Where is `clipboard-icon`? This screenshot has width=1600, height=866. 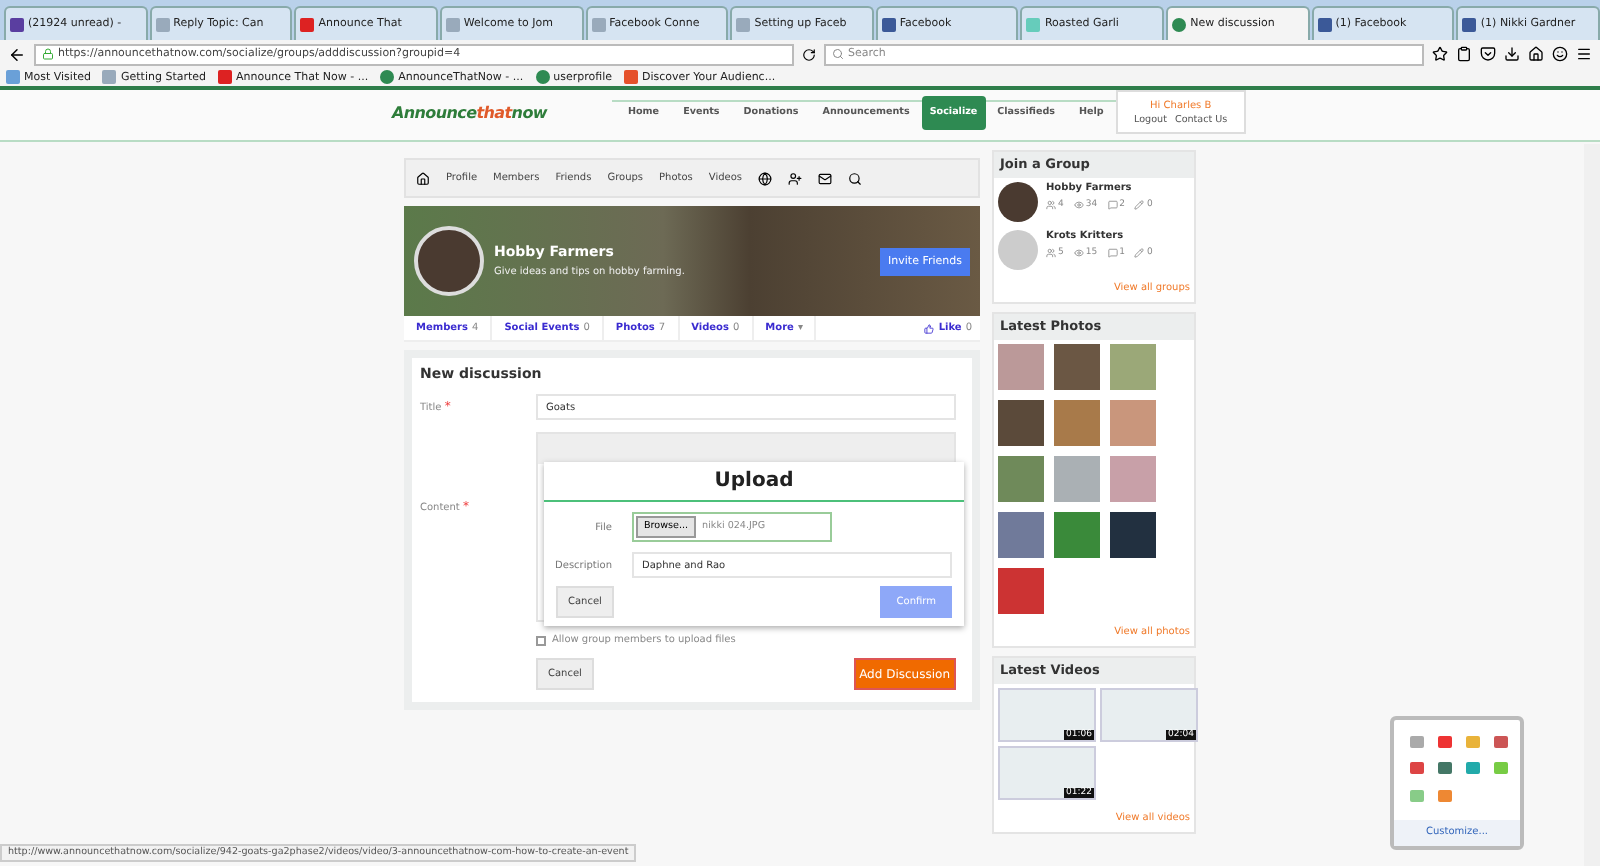
clipboard-icon is located at coordinates (1464, 54).